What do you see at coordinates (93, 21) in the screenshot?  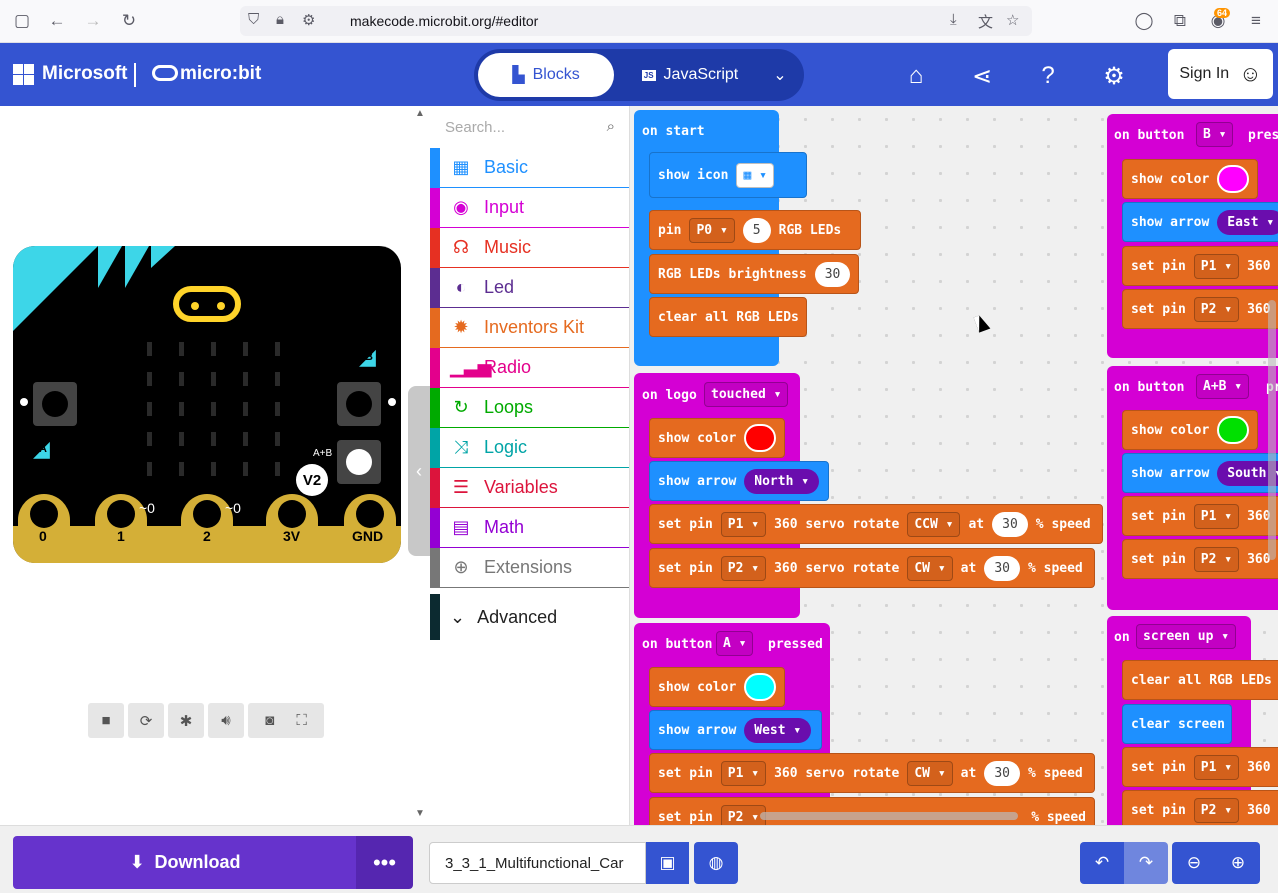 I see `forward-icon: →` at bounding box center [93, 21].